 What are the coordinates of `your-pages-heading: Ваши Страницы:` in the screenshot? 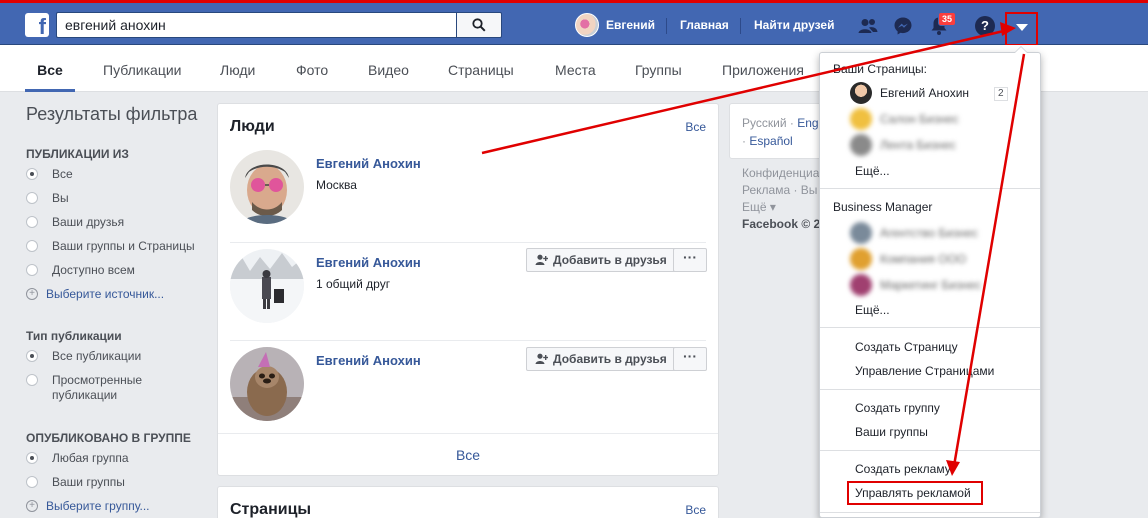 It's located at (880, 69).